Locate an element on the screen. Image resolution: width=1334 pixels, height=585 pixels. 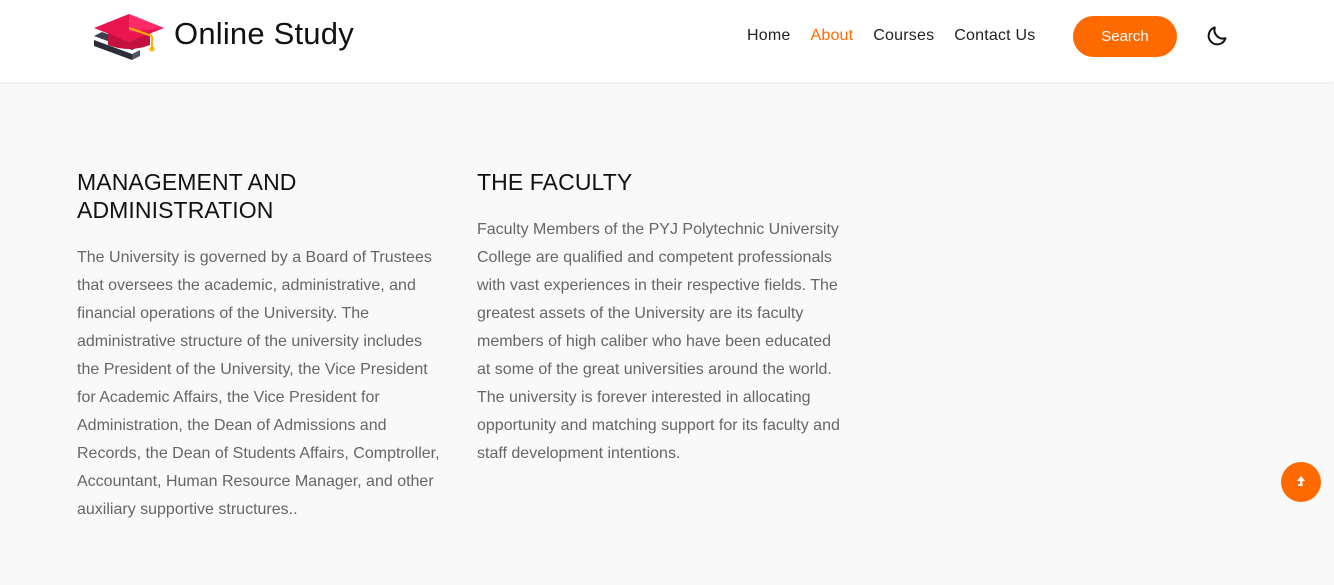
moon-icon is located at coordinates (1217, 36).